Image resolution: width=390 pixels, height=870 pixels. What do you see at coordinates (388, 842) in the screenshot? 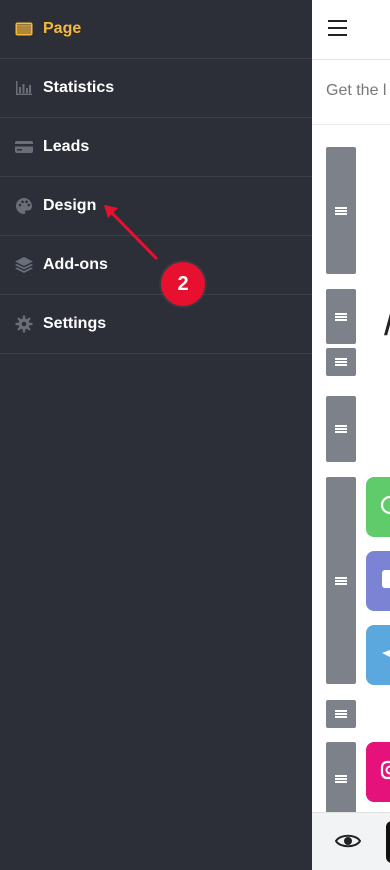
I see `publish-button` at bounding box center [388, 842].